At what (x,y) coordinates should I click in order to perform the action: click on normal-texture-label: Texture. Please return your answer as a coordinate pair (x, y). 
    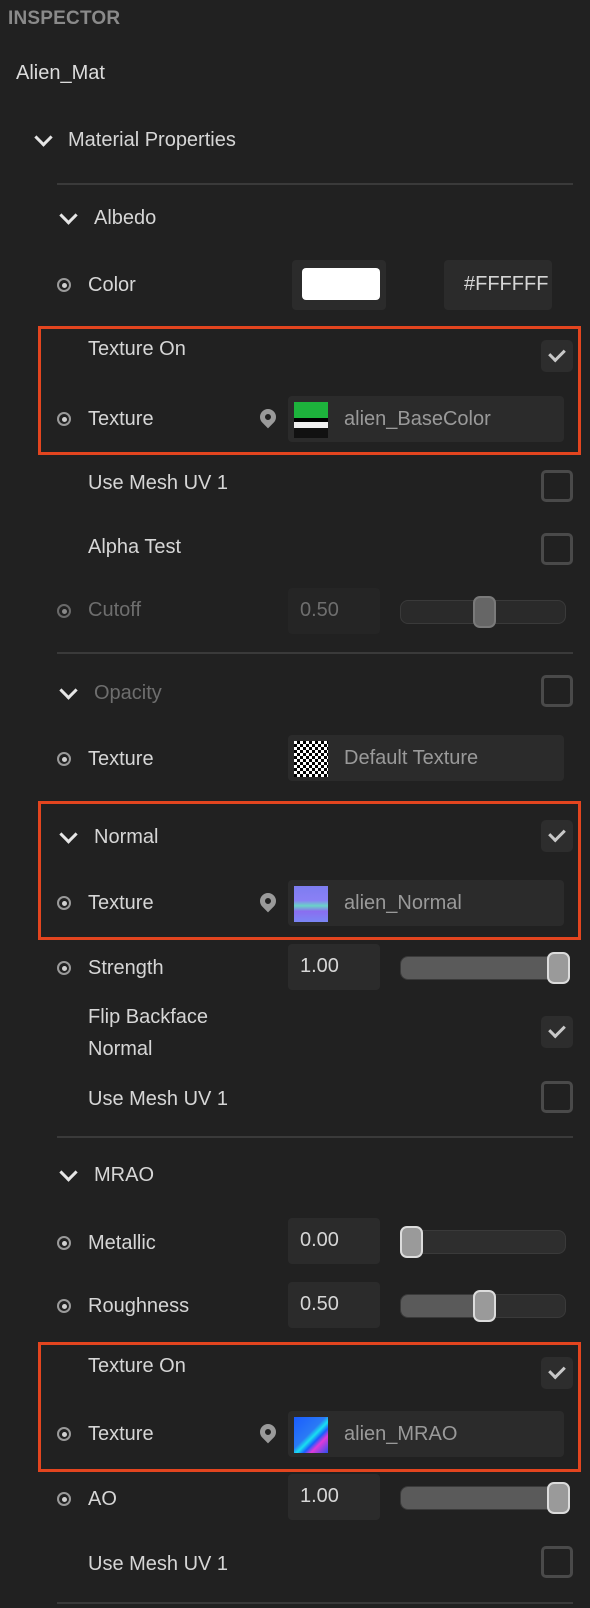
    Looking at the image, I should click on (121, 903).